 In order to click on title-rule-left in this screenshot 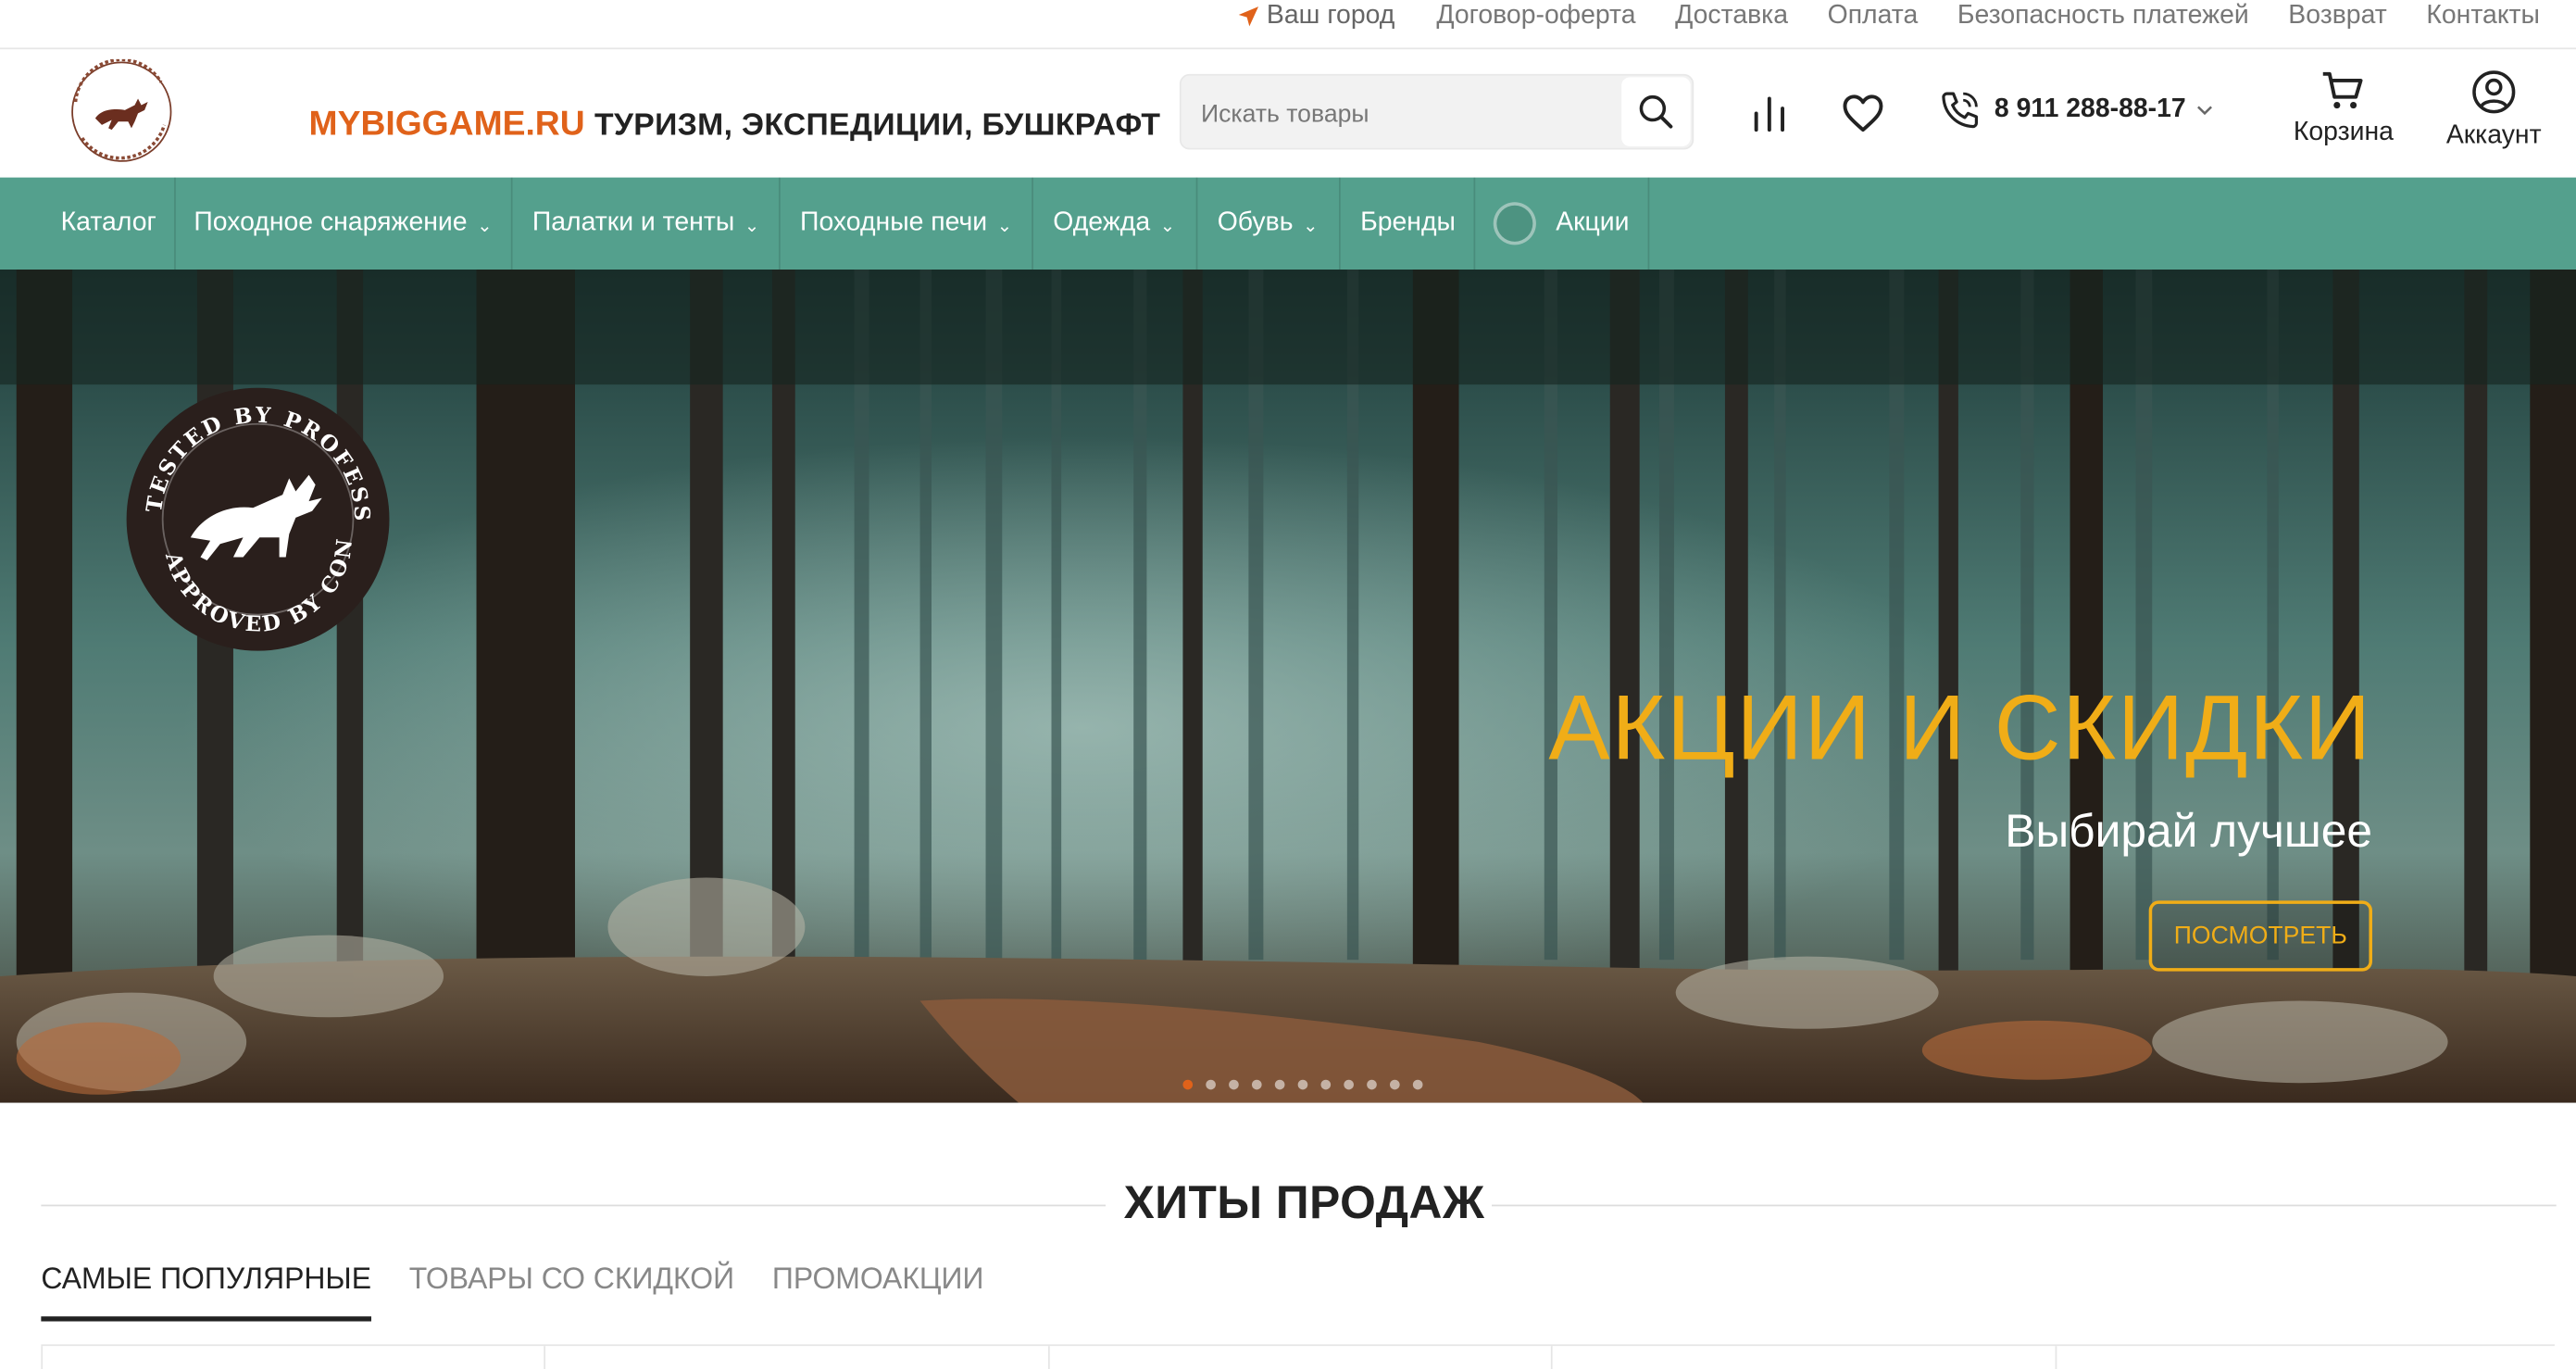, I will do `click(574, 1206)`.